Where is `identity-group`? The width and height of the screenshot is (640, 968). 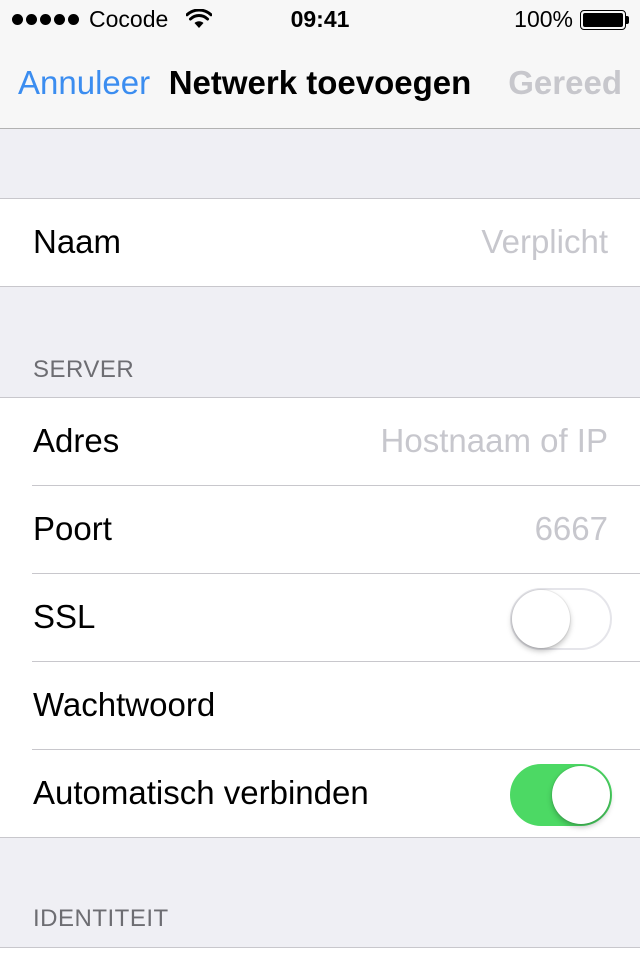 identity-group is located at coordinates (320, 957).